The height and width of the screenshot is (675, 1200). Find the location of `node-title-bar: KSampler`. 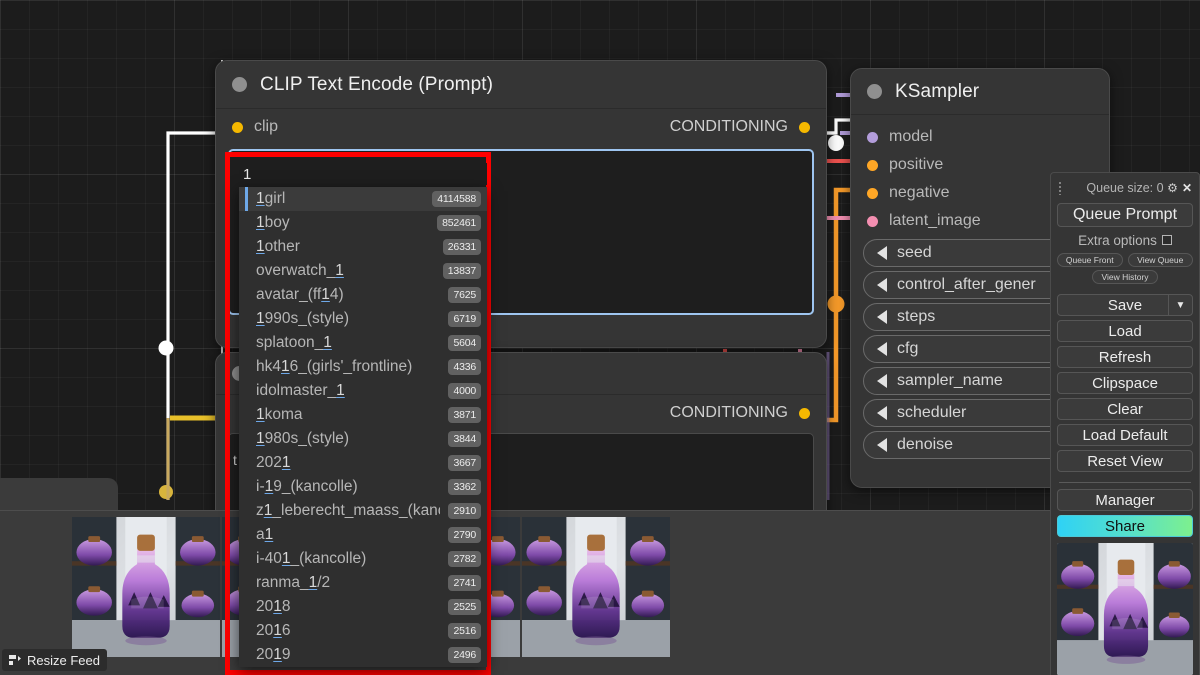

node-title-bar: KSampler is located at coordinates (980, 92).